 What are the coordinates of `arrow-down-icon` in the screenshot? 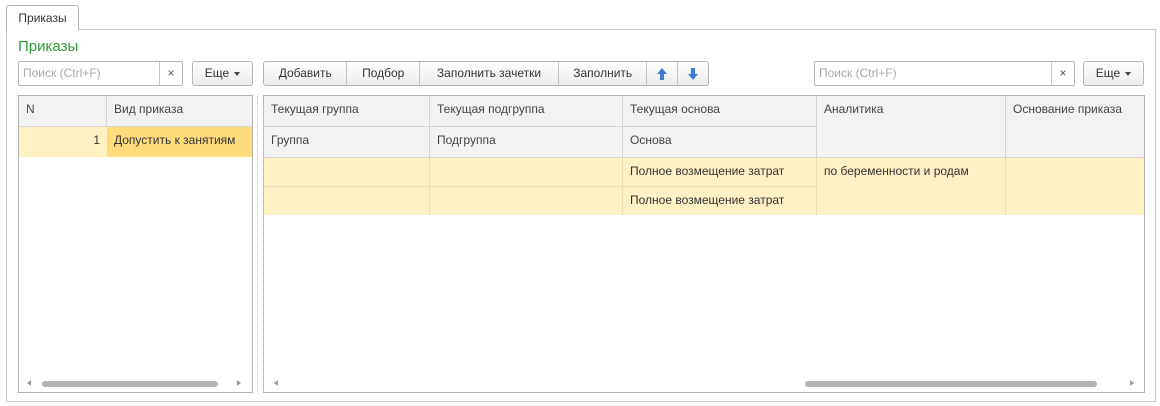 It's located at (693, 73).